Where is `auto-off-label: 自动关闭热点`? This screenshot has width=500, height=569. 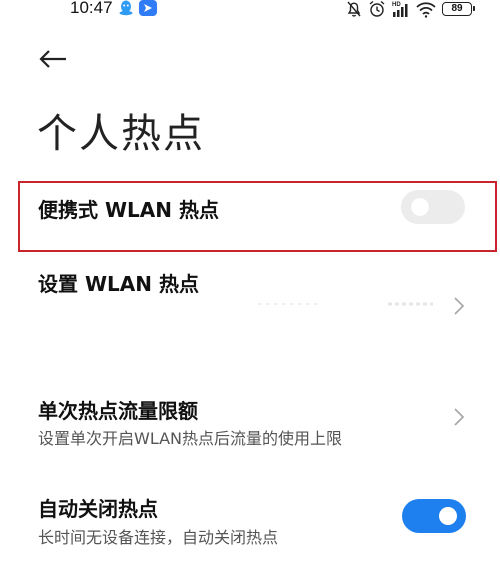 auto-off-label: 自动关闭热点 is located at coordinates (98, 509).